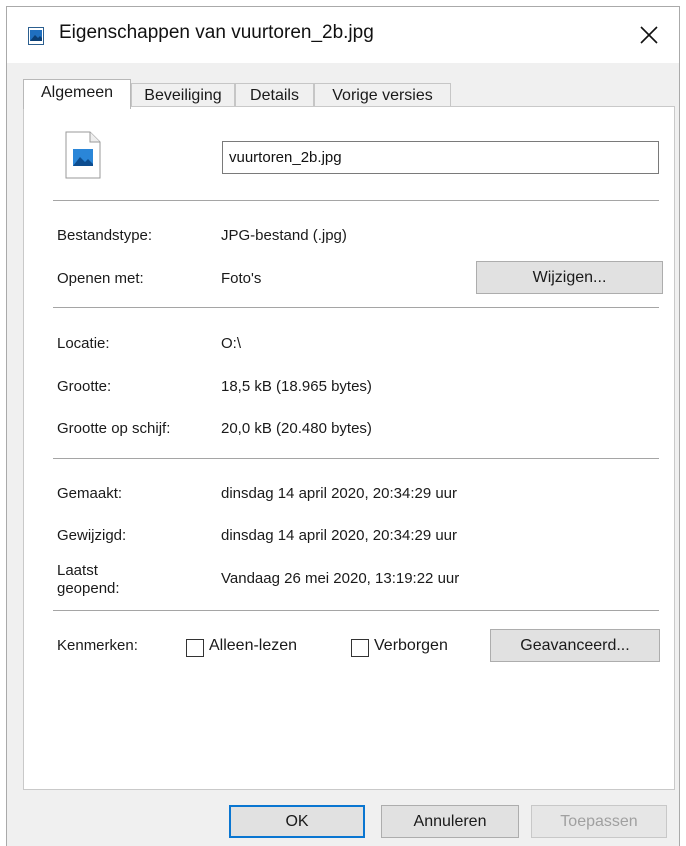 The width and height of the screenshot is (686, 846). Describe the element at coordinates (90, 493) in the screenshot. I see `created-label: Gemaakt:` at that location.